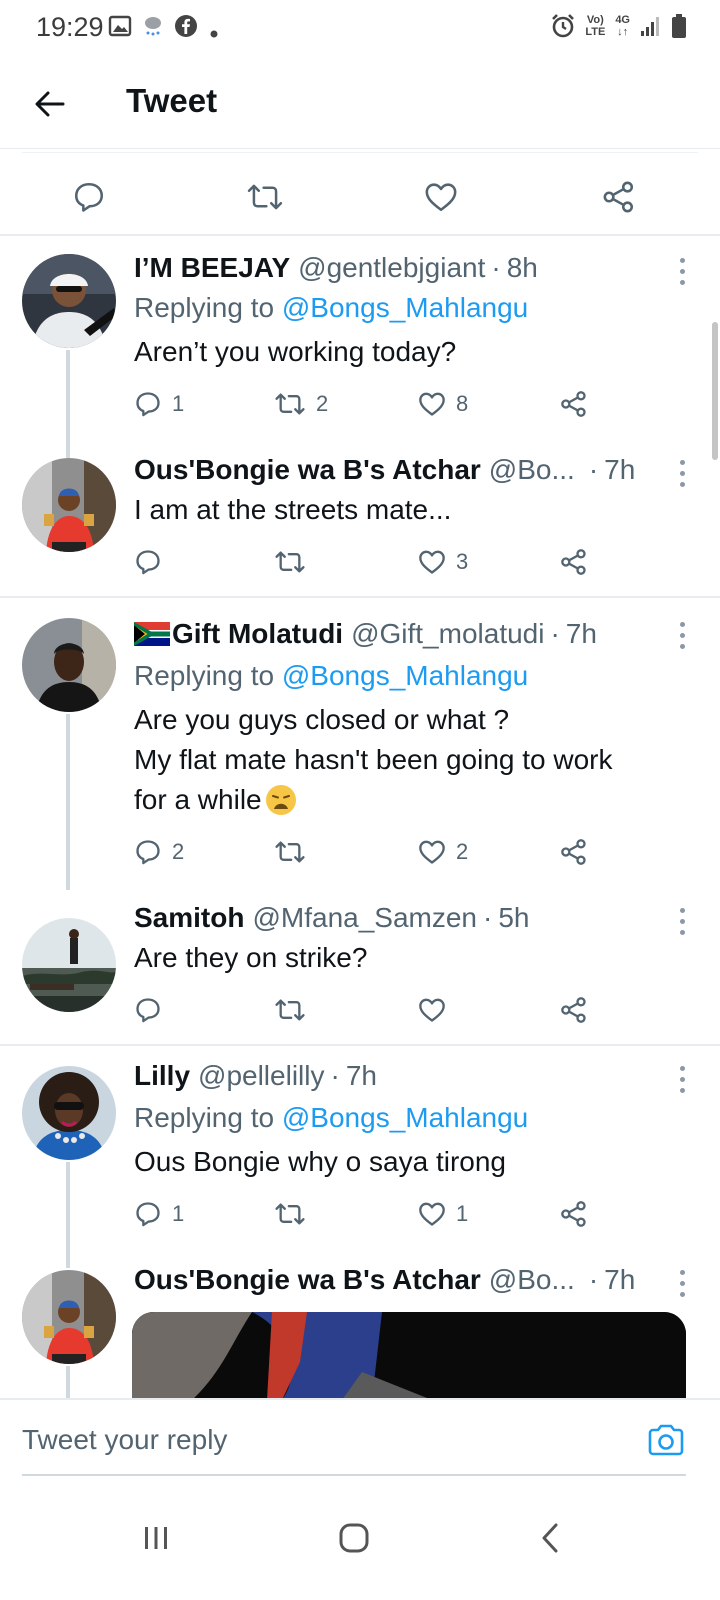 This screenshot has height=1600, width=720. Describe the element at coordinates (295, 351) in the screenshot. I see `tweet-text: Aren’t you working today?` at that location.